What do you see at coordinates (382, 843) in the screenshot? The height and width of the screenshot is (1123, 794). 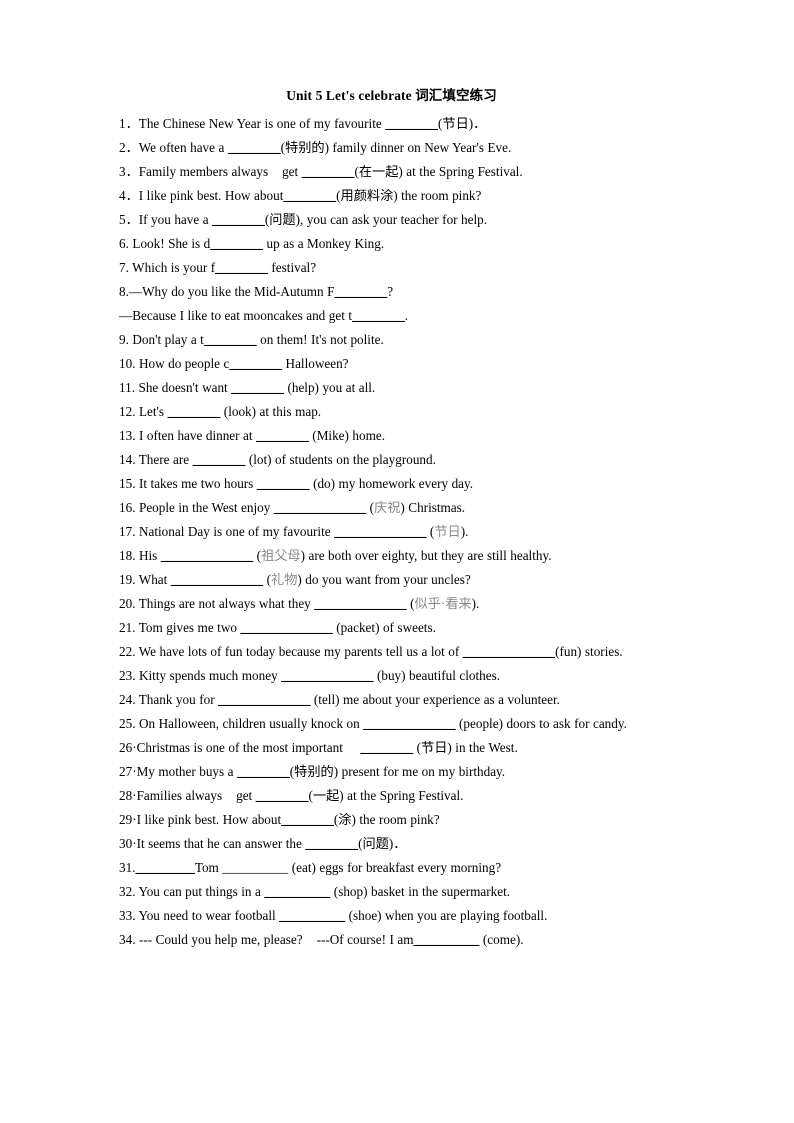 I see `question-text-suffix: (问题)．` at bounding box center [382, 843].